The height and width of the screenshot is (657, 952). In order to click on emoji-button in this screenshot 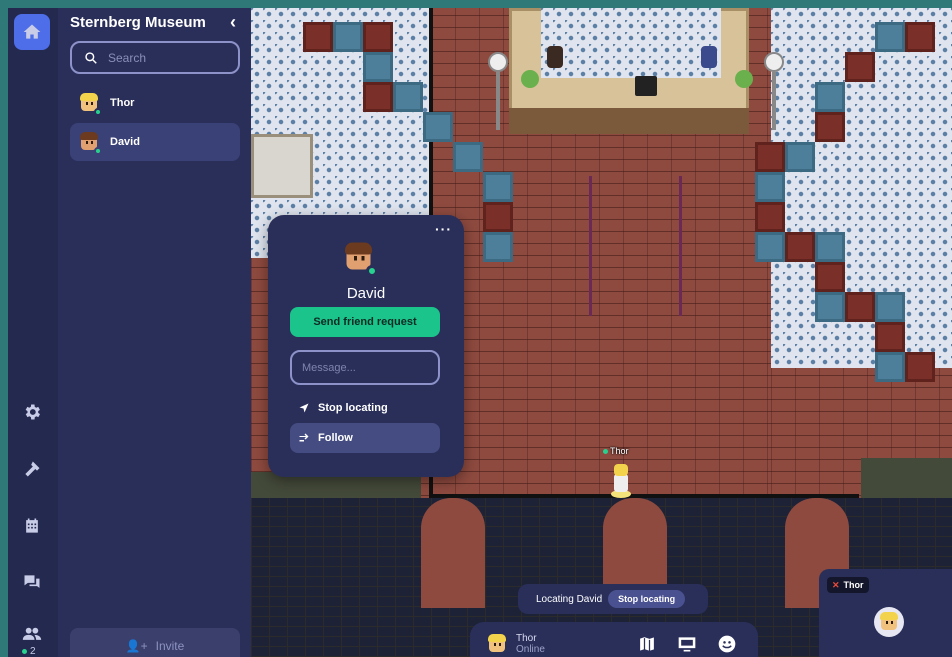, I will do `click(727, 644)`.